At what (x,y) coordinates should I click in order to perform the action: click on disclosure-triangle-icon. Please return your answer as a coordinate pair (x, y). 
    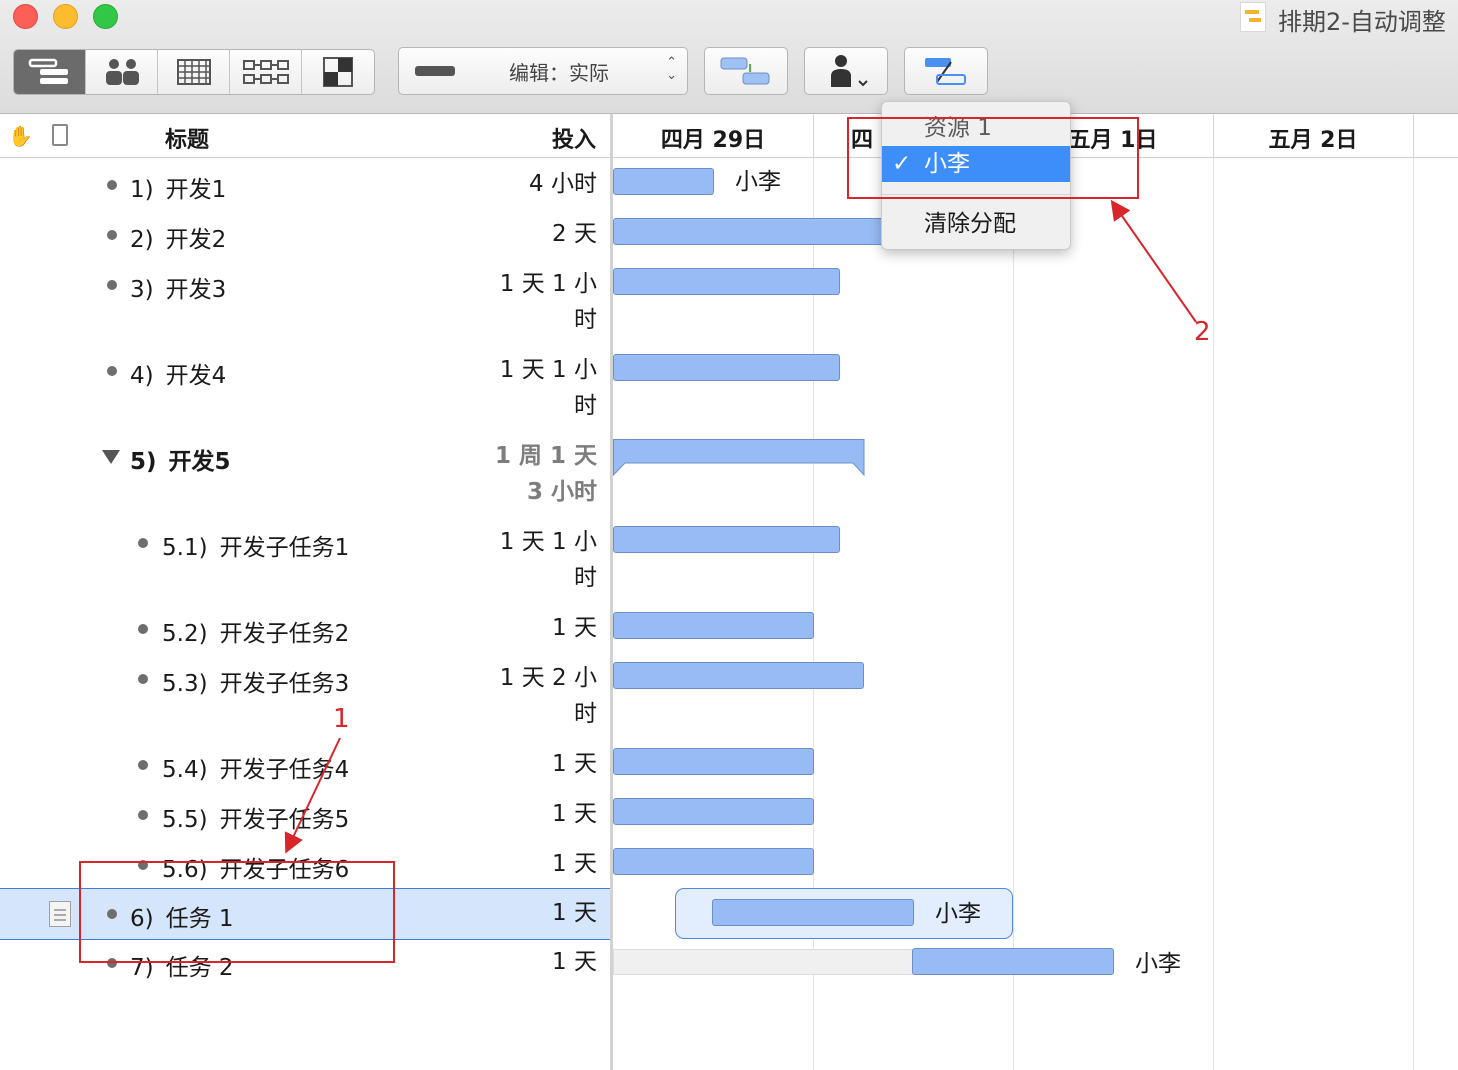
    Looking at the image, I should click on (111, 457).